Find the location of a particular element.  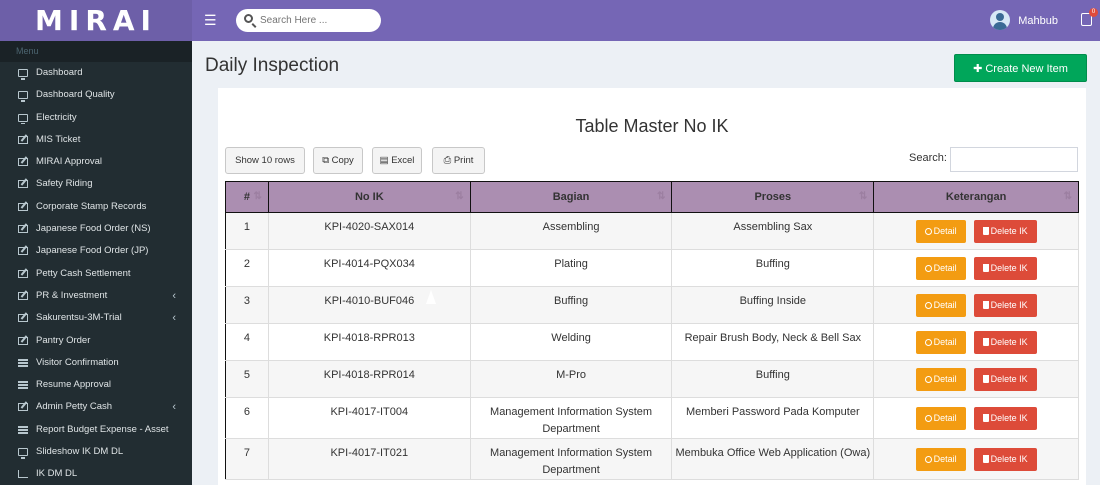

sidebar-item-label: Visitor Confirmation is located at coordinates (77, 362).